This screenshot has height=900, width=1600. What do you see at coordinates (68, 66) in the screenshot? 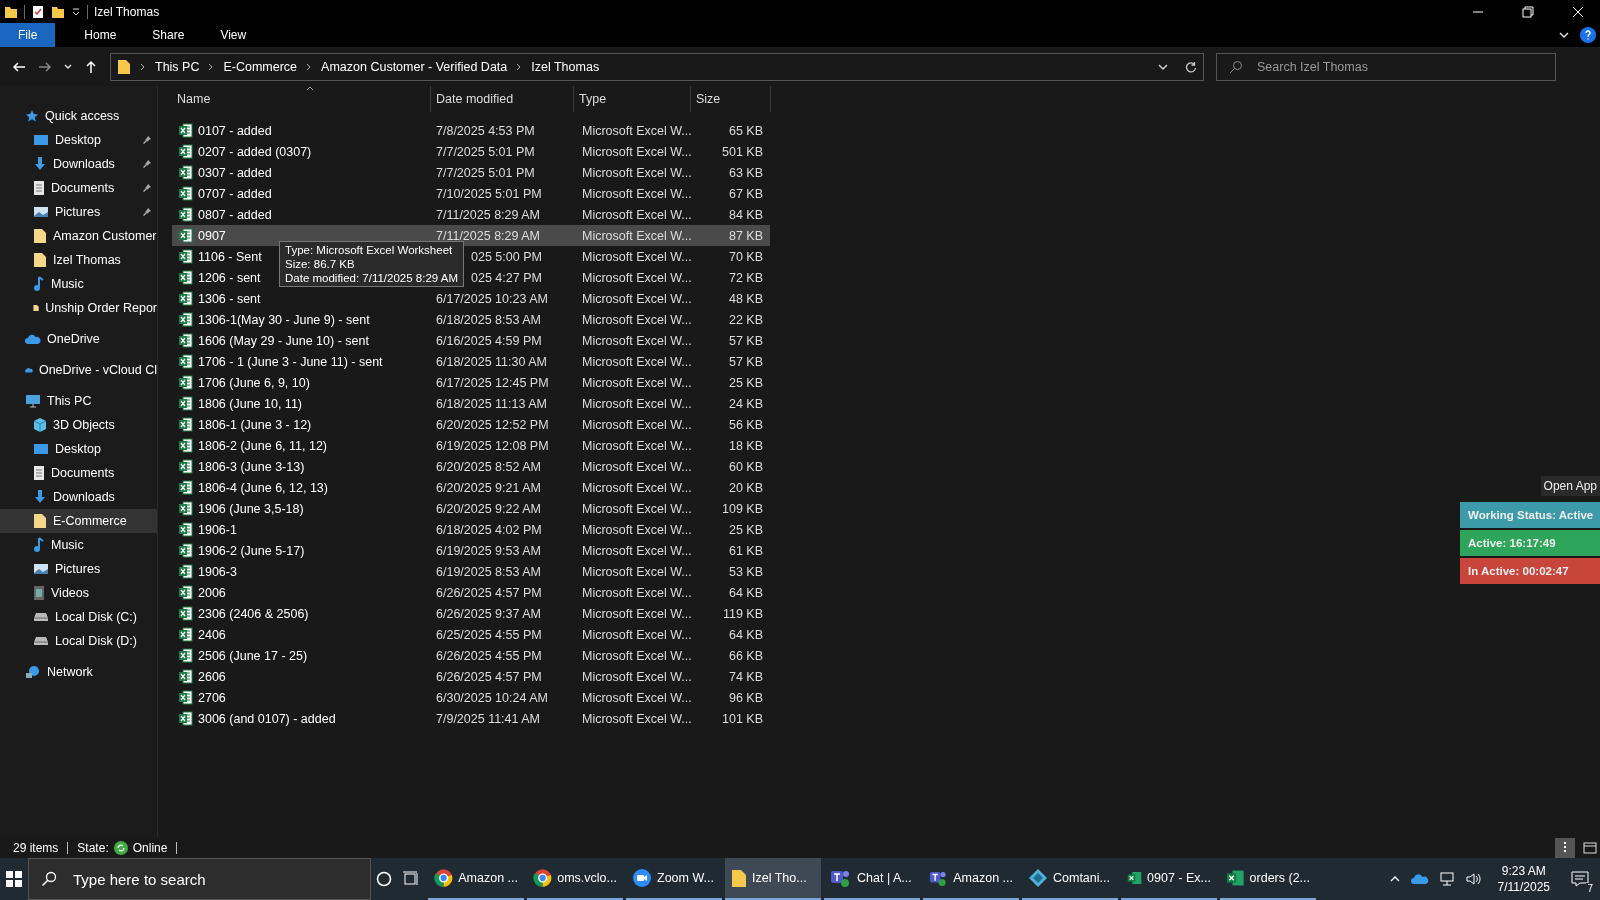
I see `recent-icon` at bounding box center [68, 66].